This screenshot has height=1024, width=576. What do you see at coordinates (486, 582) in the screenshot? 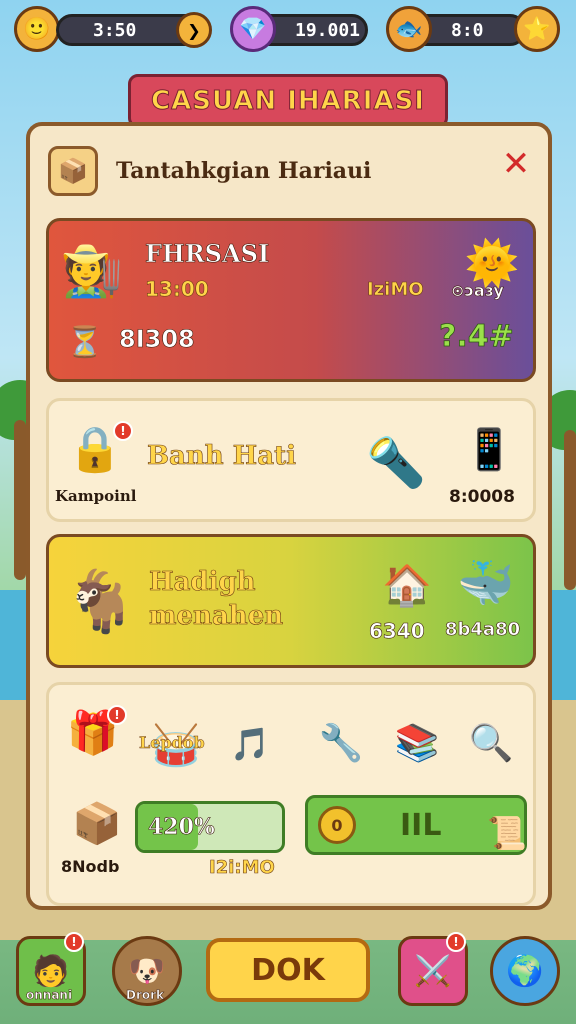
I see `blue-creature-icon: 🐳` at bounding box center [486, 582].